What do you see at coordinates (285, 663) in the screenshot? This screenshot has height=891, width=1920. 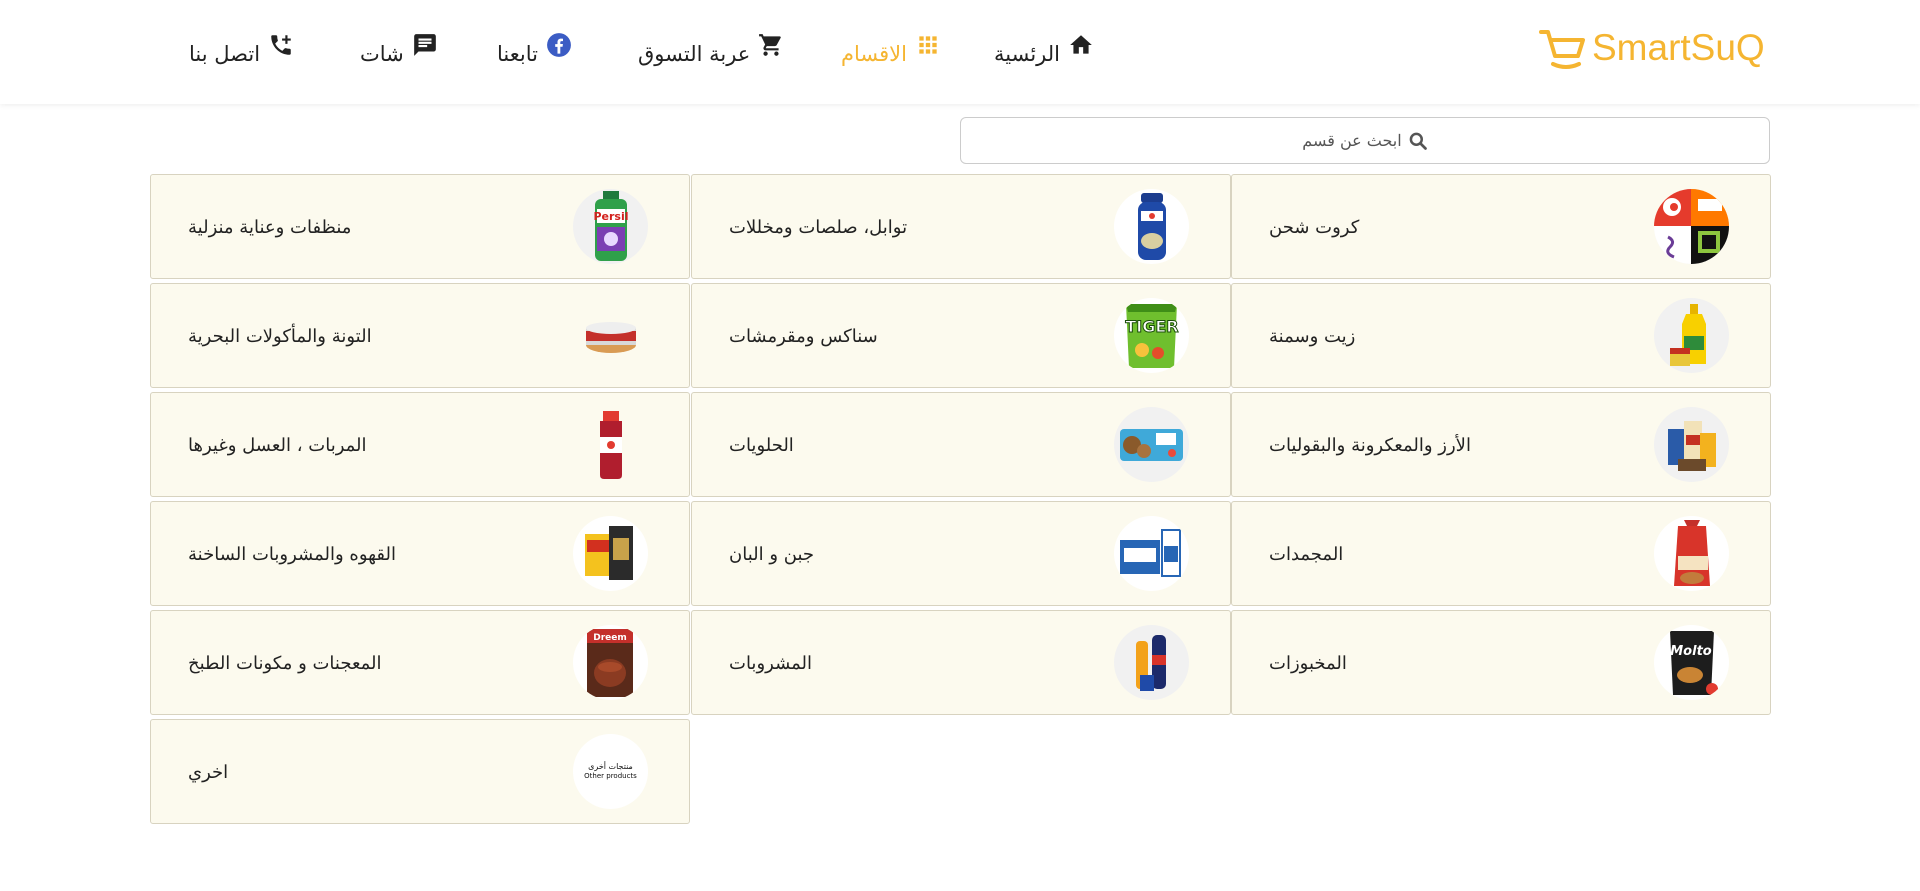 I see `category-name: المعجنات و مكونات الطبخ` at bounding box center [285, 663].